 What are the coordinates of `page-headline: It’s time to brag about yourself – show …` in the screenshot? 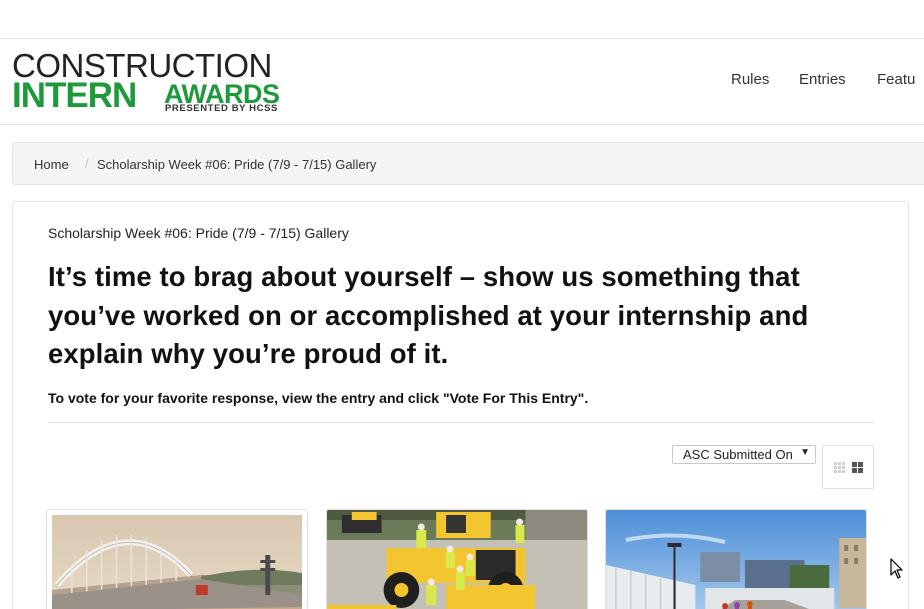 It's located at (428, 315).